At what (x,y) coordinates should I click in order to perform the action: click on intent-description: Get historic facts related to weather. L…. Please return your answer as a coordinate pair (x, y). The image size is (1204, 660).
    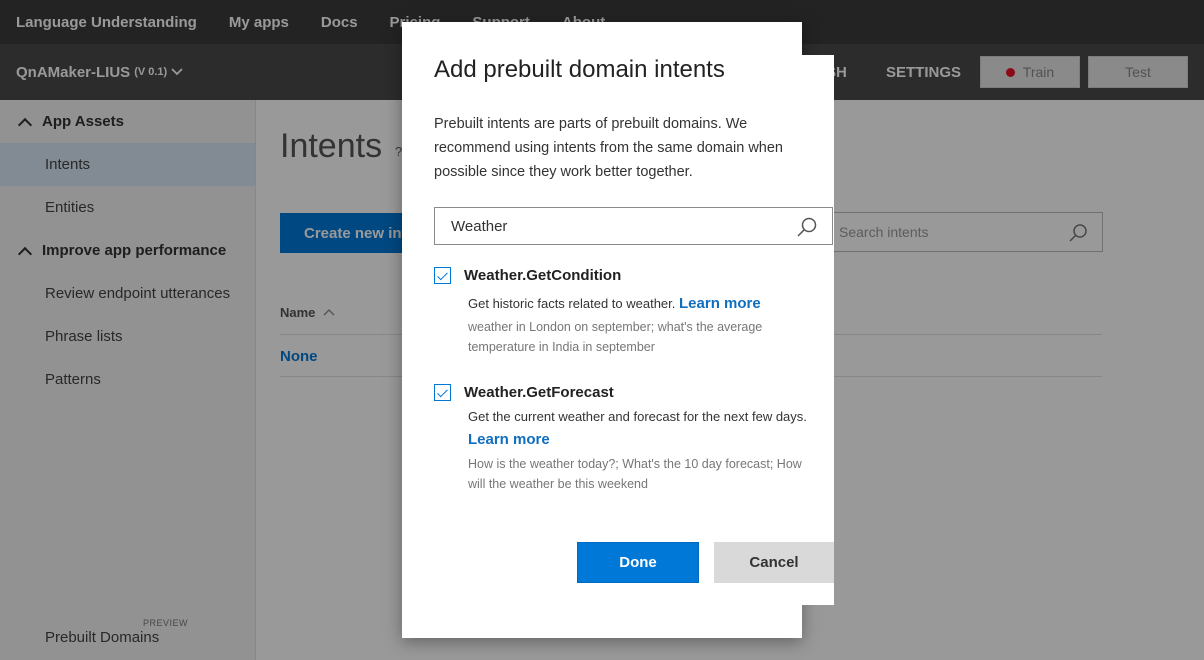
    Looking at the image, I should click on (638, 303).